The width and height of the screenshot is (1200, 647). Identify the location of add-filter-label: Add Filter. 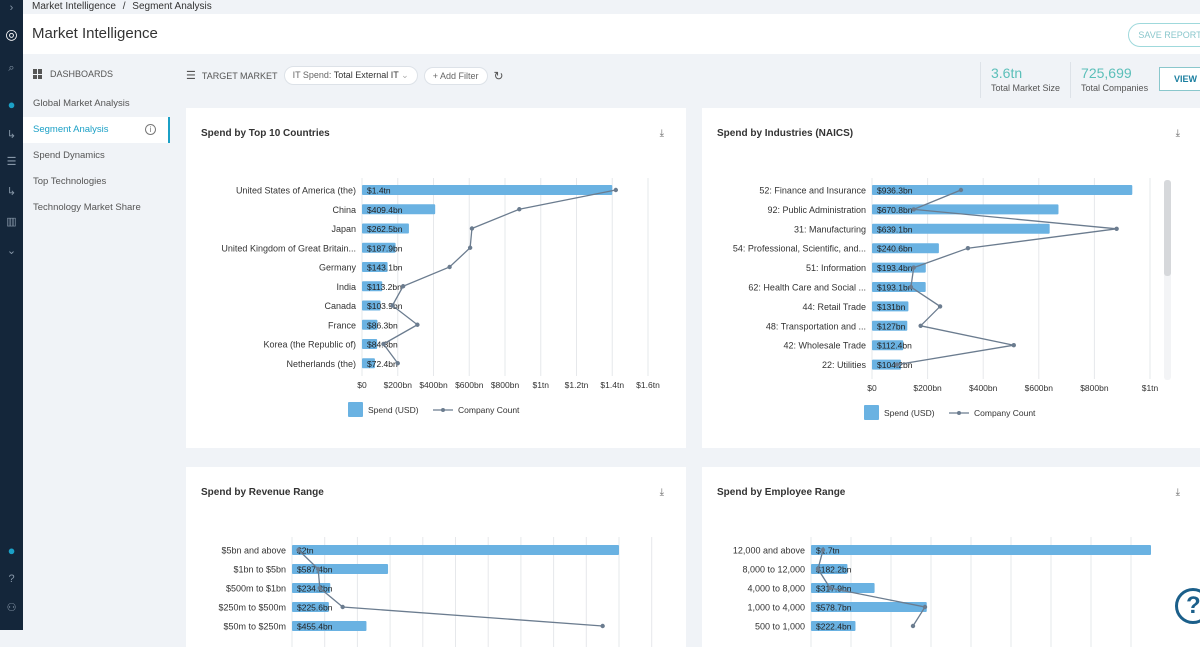
(459, 75).